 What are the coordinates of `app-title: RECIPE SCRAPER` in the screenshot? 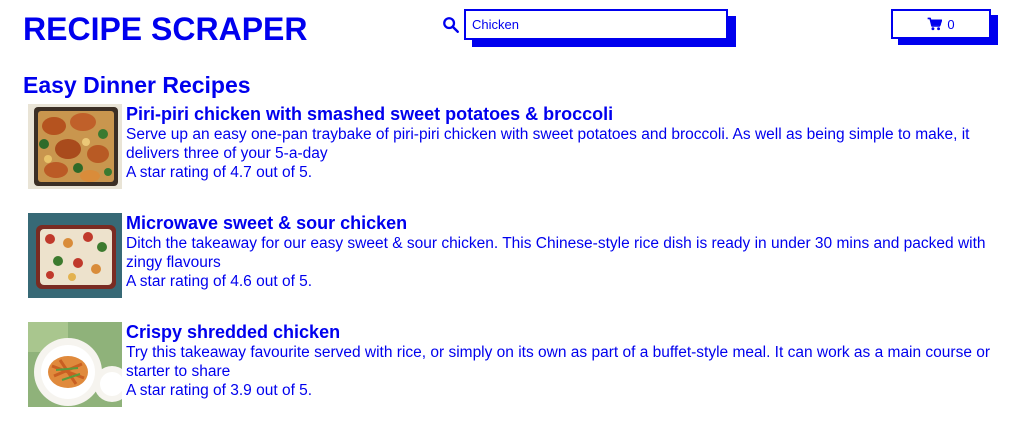 It's located at (165, 29).